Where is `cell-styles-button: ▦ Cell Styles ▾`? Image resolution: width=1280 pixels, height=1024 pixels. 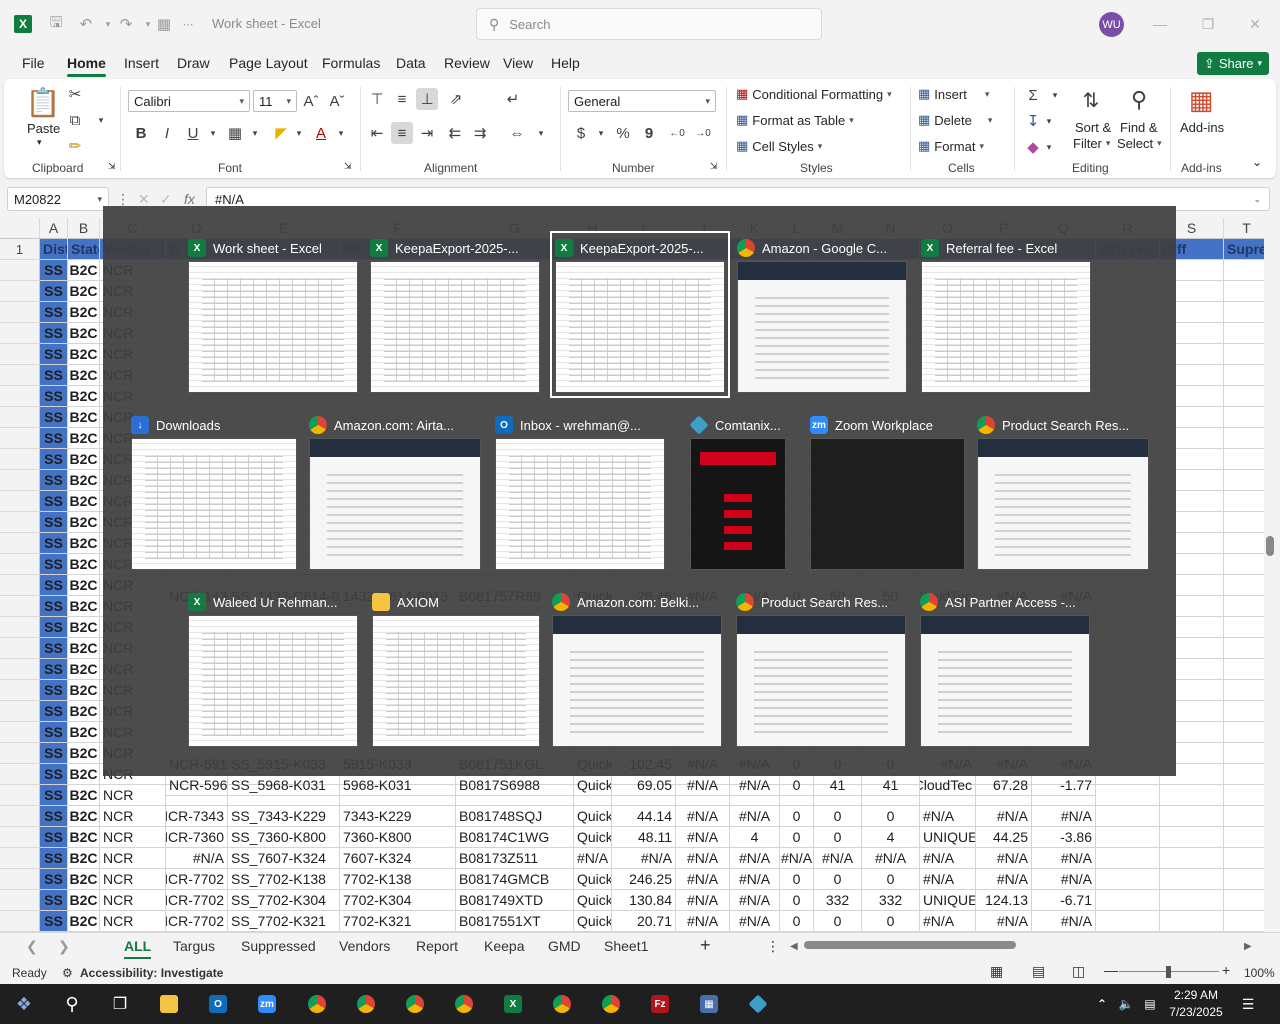 cell-styles-button: ▦ Cell Styles ▾ is located at coordinates (779, 146).